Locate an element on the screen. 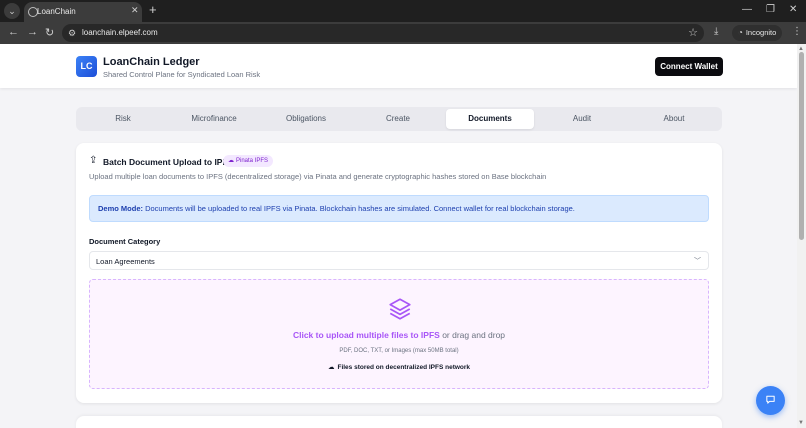 The width and height of the screenshot is (806, 428). tab-create: Create is located at coordinates (398, 119).